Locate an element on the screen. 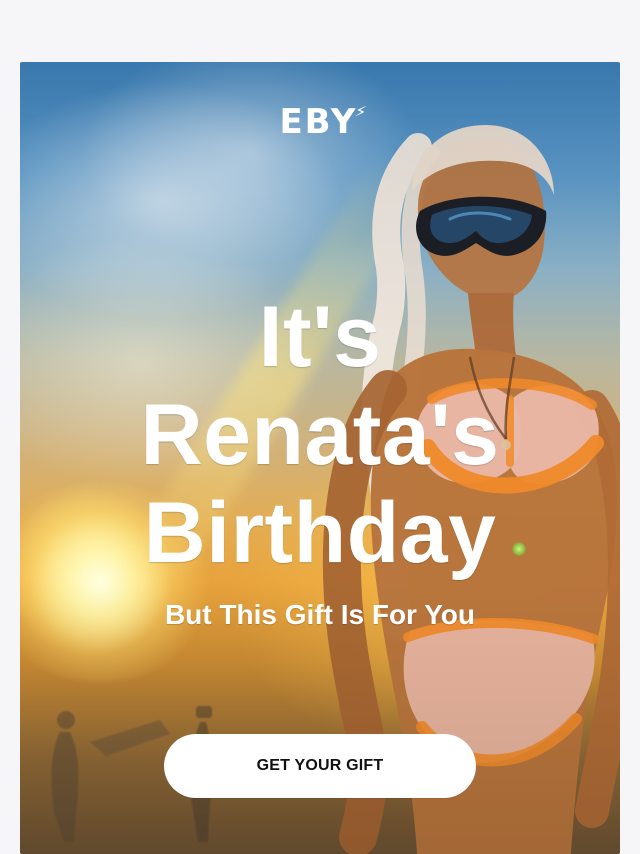 This screenshot has height=854, width=640. brand-logo: EBY ⚡︎ is located at coordinates (323, 122).